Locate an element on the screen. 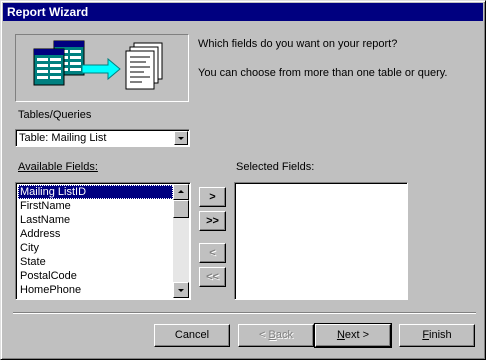 The width and height of the screenshot is (486, 360). add-field-button: > is located at coordinates (212, 197).